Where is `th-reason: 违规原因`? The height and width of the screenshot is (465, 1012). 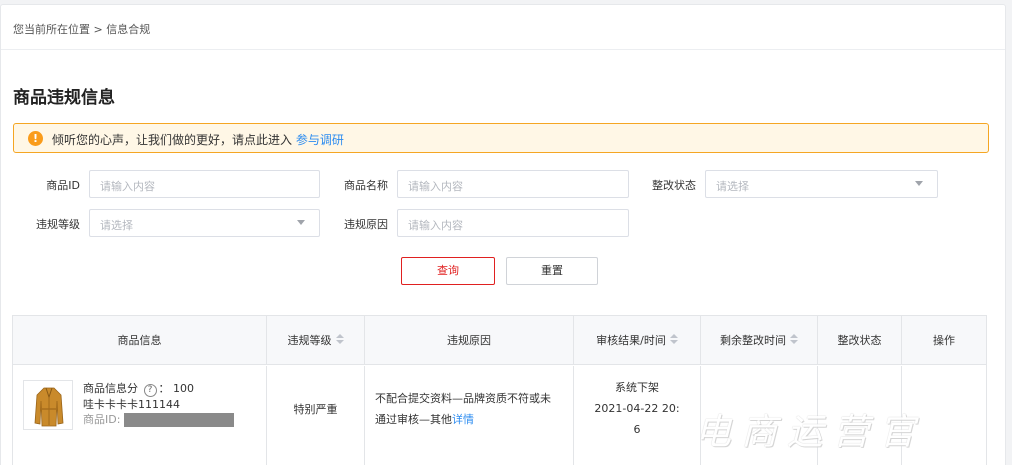 th-reason: 违规原因 is located at coordinates (469, 340).